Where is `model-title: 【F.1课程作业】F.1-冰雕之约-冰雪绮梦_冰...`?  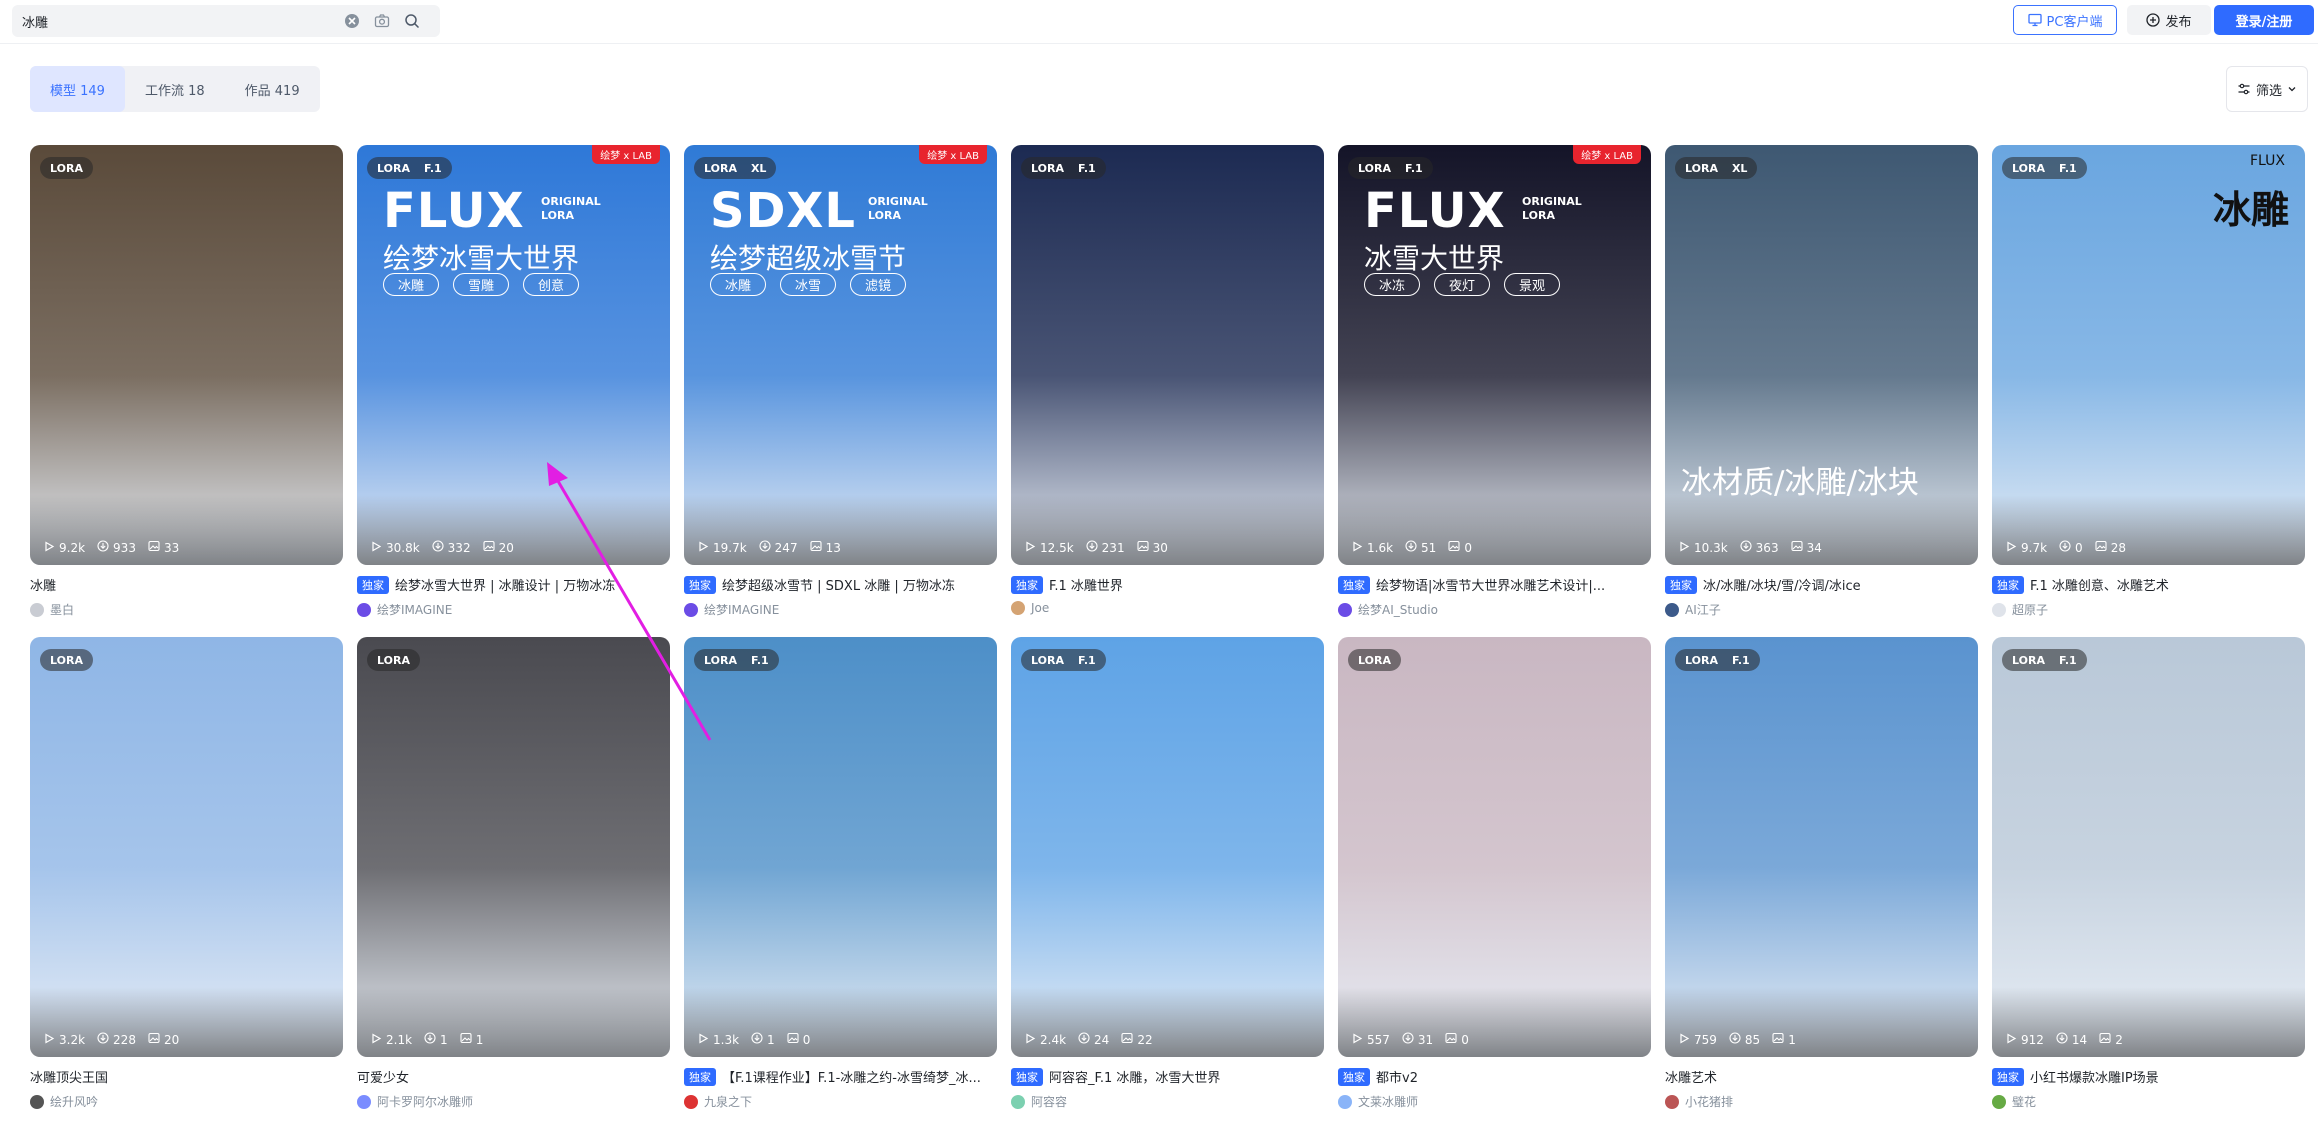
model-title: 【F.1课程作业】F.1-冰雕之约-冰雪绮梦_冰... is located at coordinates (851, 1076).